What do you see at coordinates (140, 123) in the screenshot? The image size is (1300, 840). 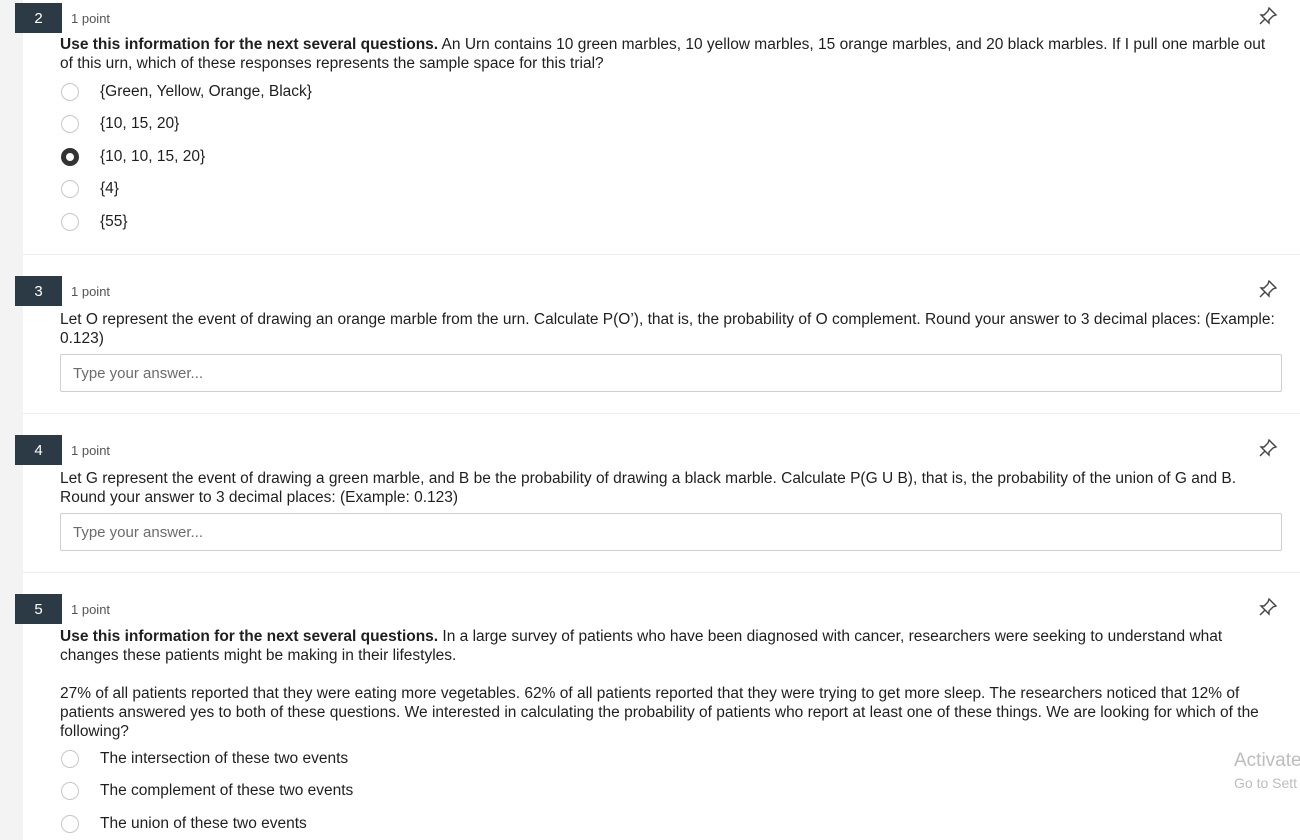 I see `option-label: {10, 15, 20}` at bounding box center [140, 123].